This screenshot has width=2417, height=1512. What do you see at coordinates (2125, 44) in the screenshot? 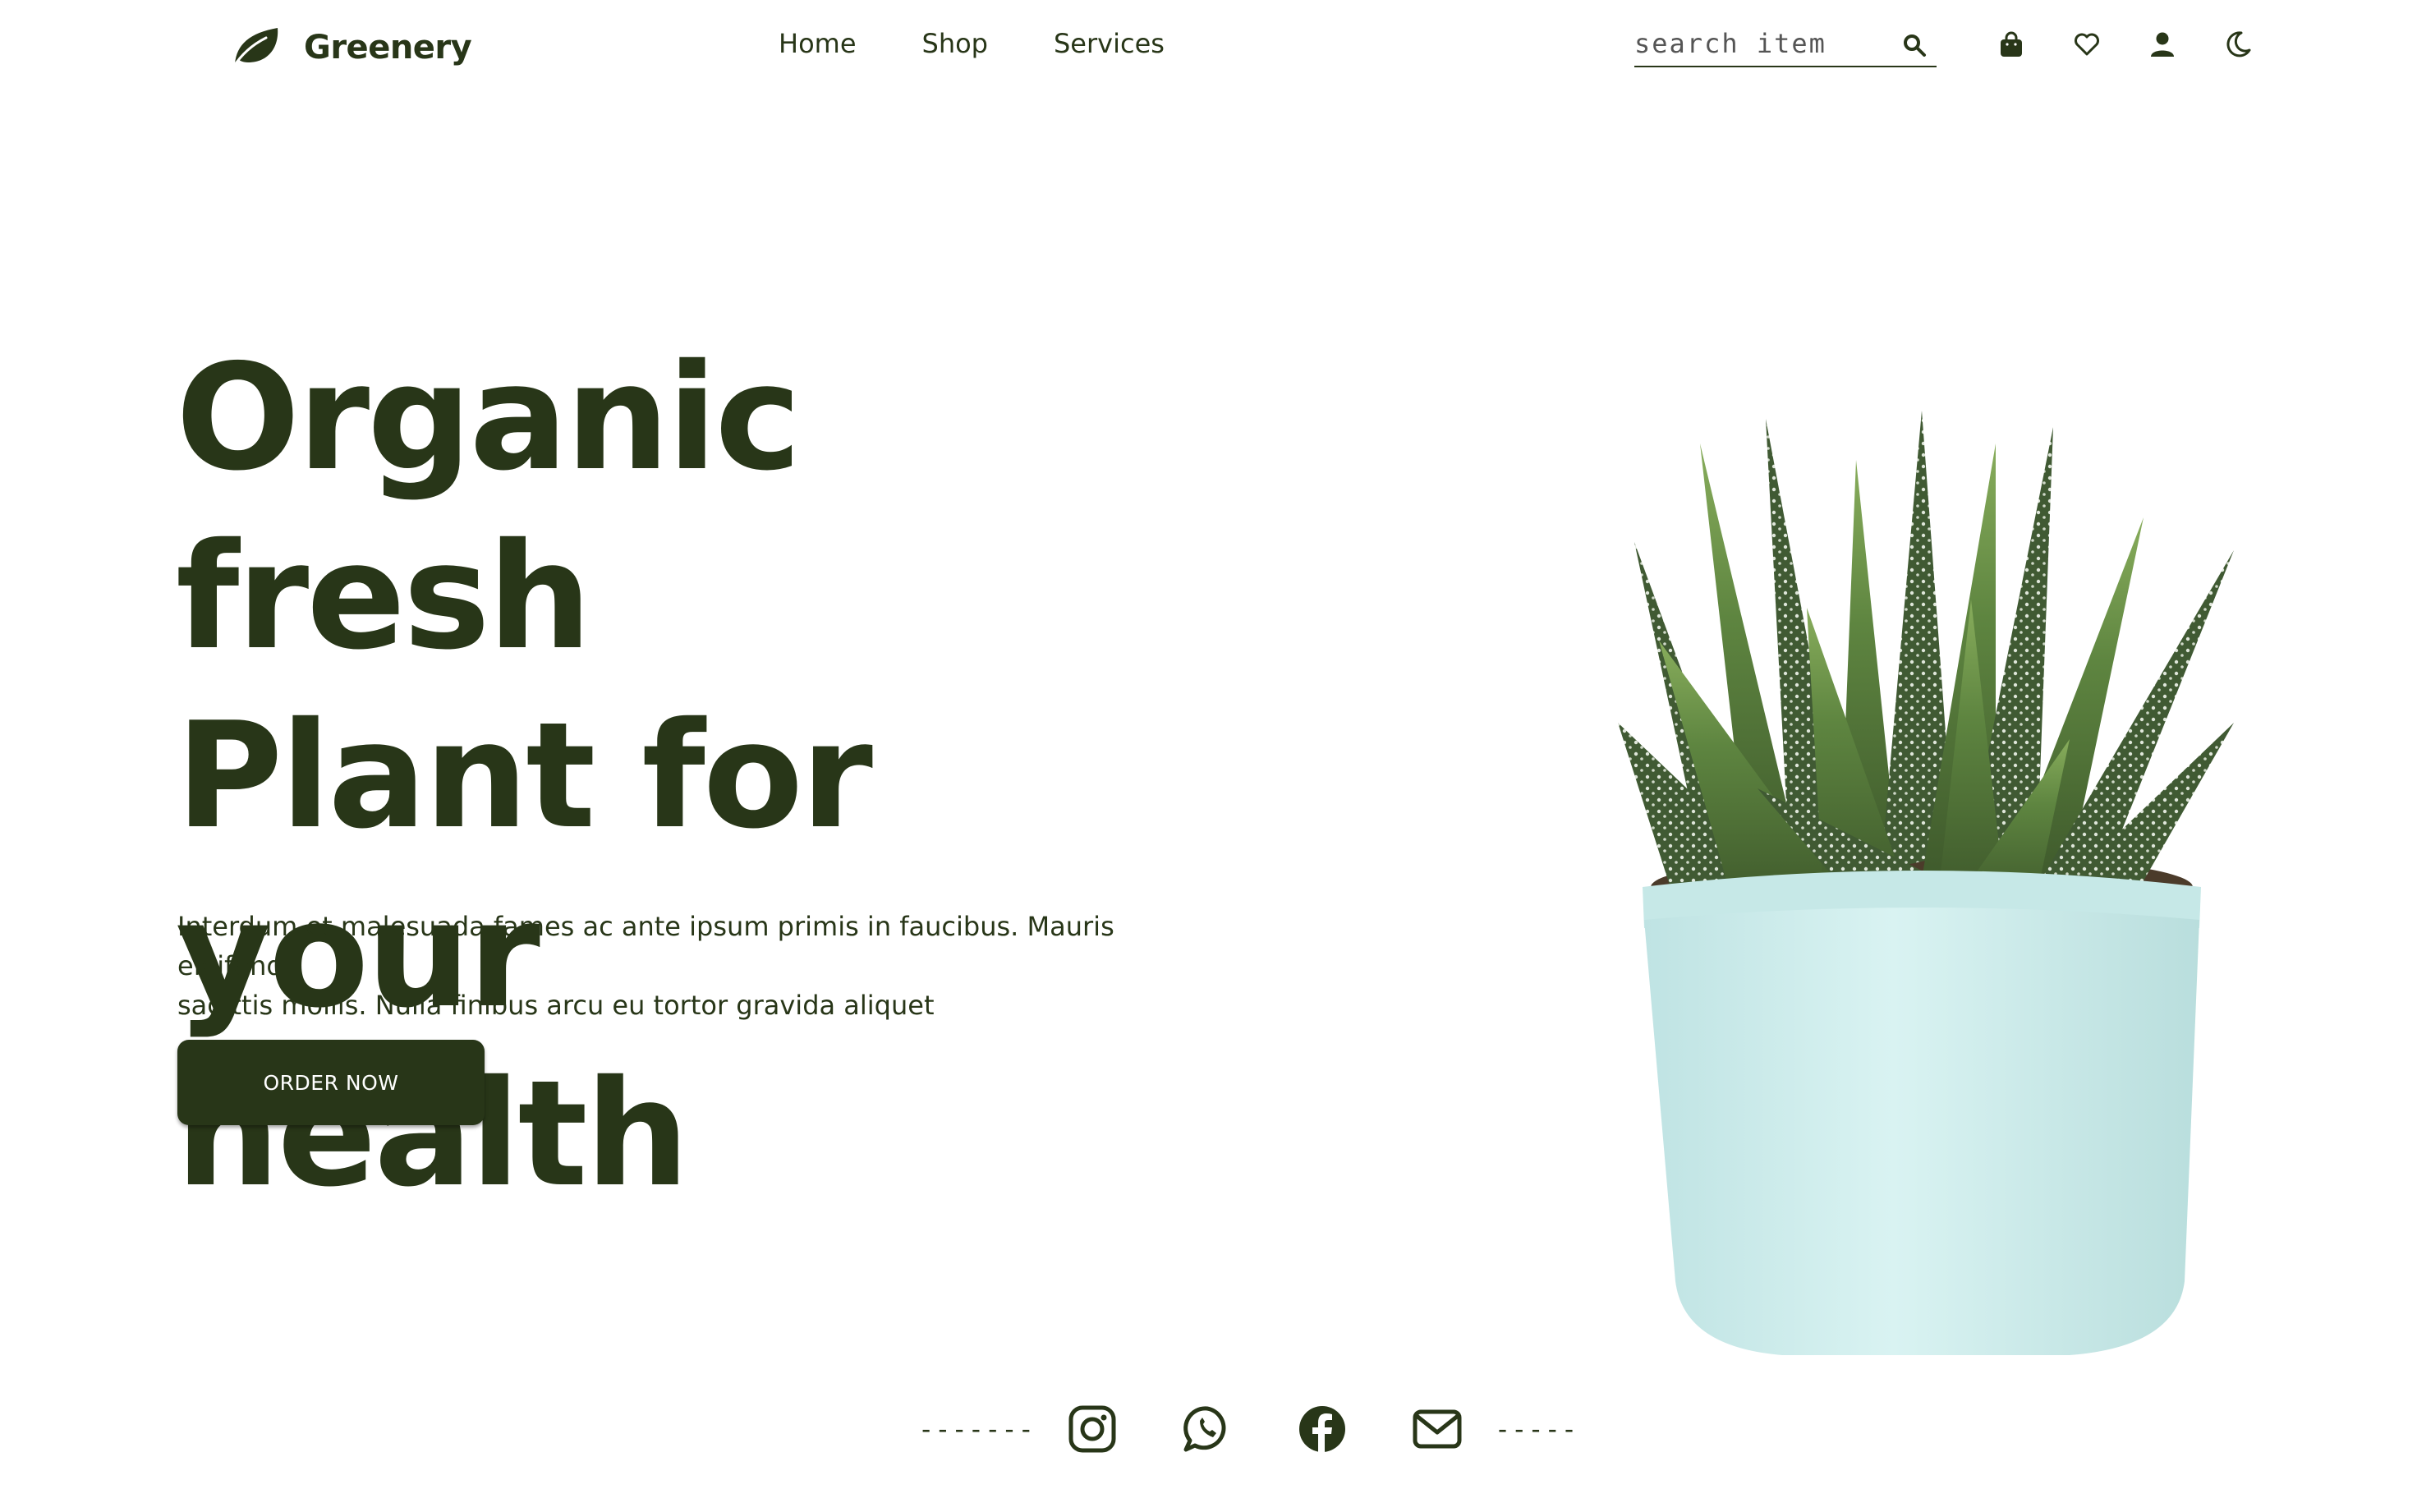
I see `header-icons` at bounding box center [2125, 44].